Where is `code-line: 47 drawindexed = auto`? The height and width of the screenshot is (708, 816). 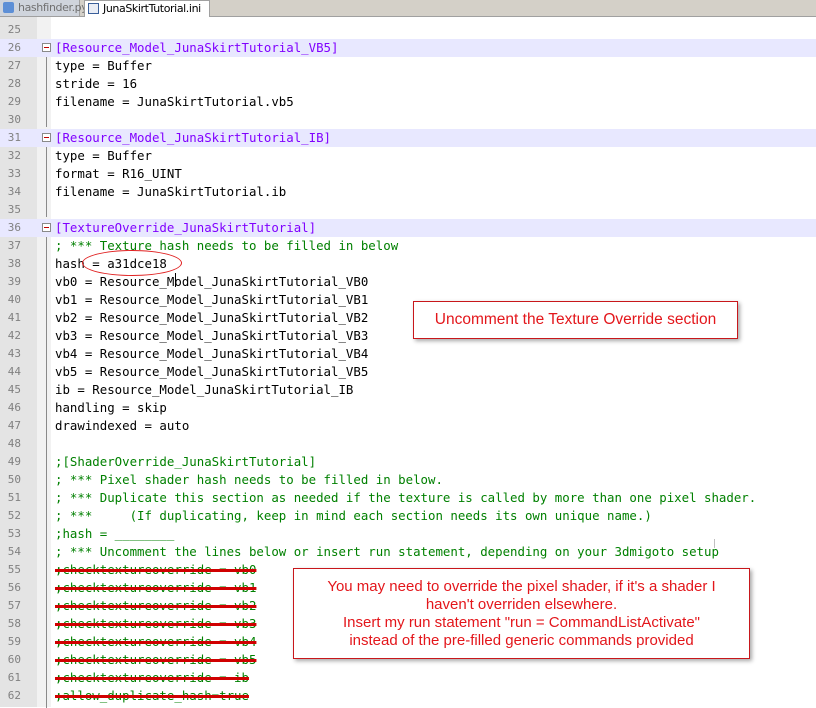
code-line: 47 drawindexed = auto is located at coordinates (408, 426).